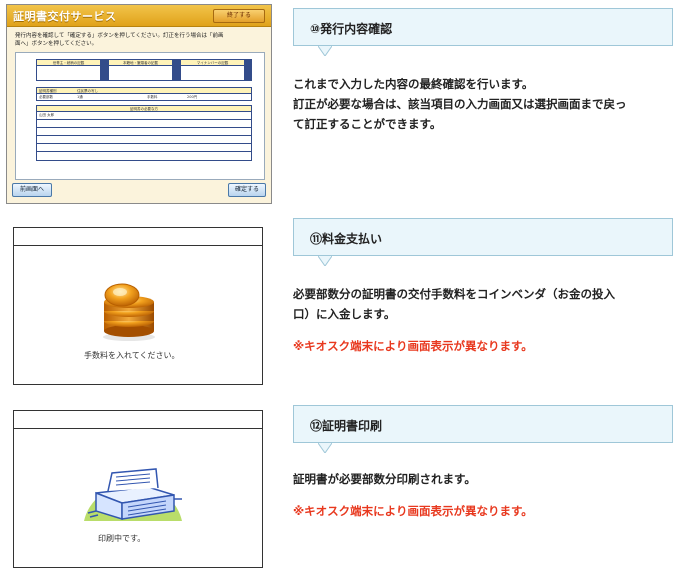  Describe the element at coordinates (483, 237) in the screenshot. I see `step-header-payment: ⑪料金支払い` at that location.